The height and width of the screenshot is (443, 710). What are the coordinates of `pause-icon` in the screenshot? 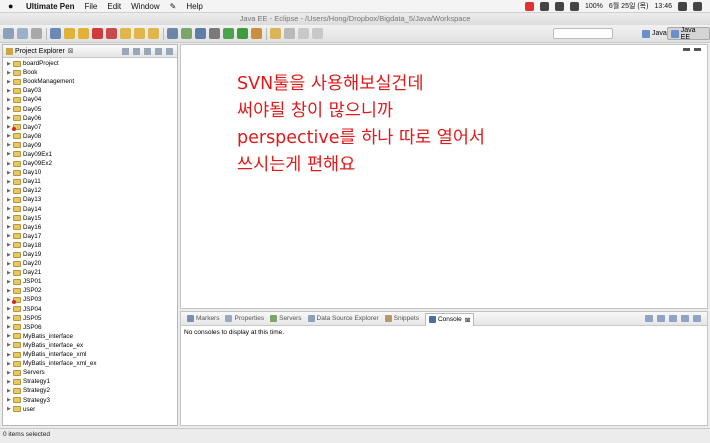 It's located at (83, 33).